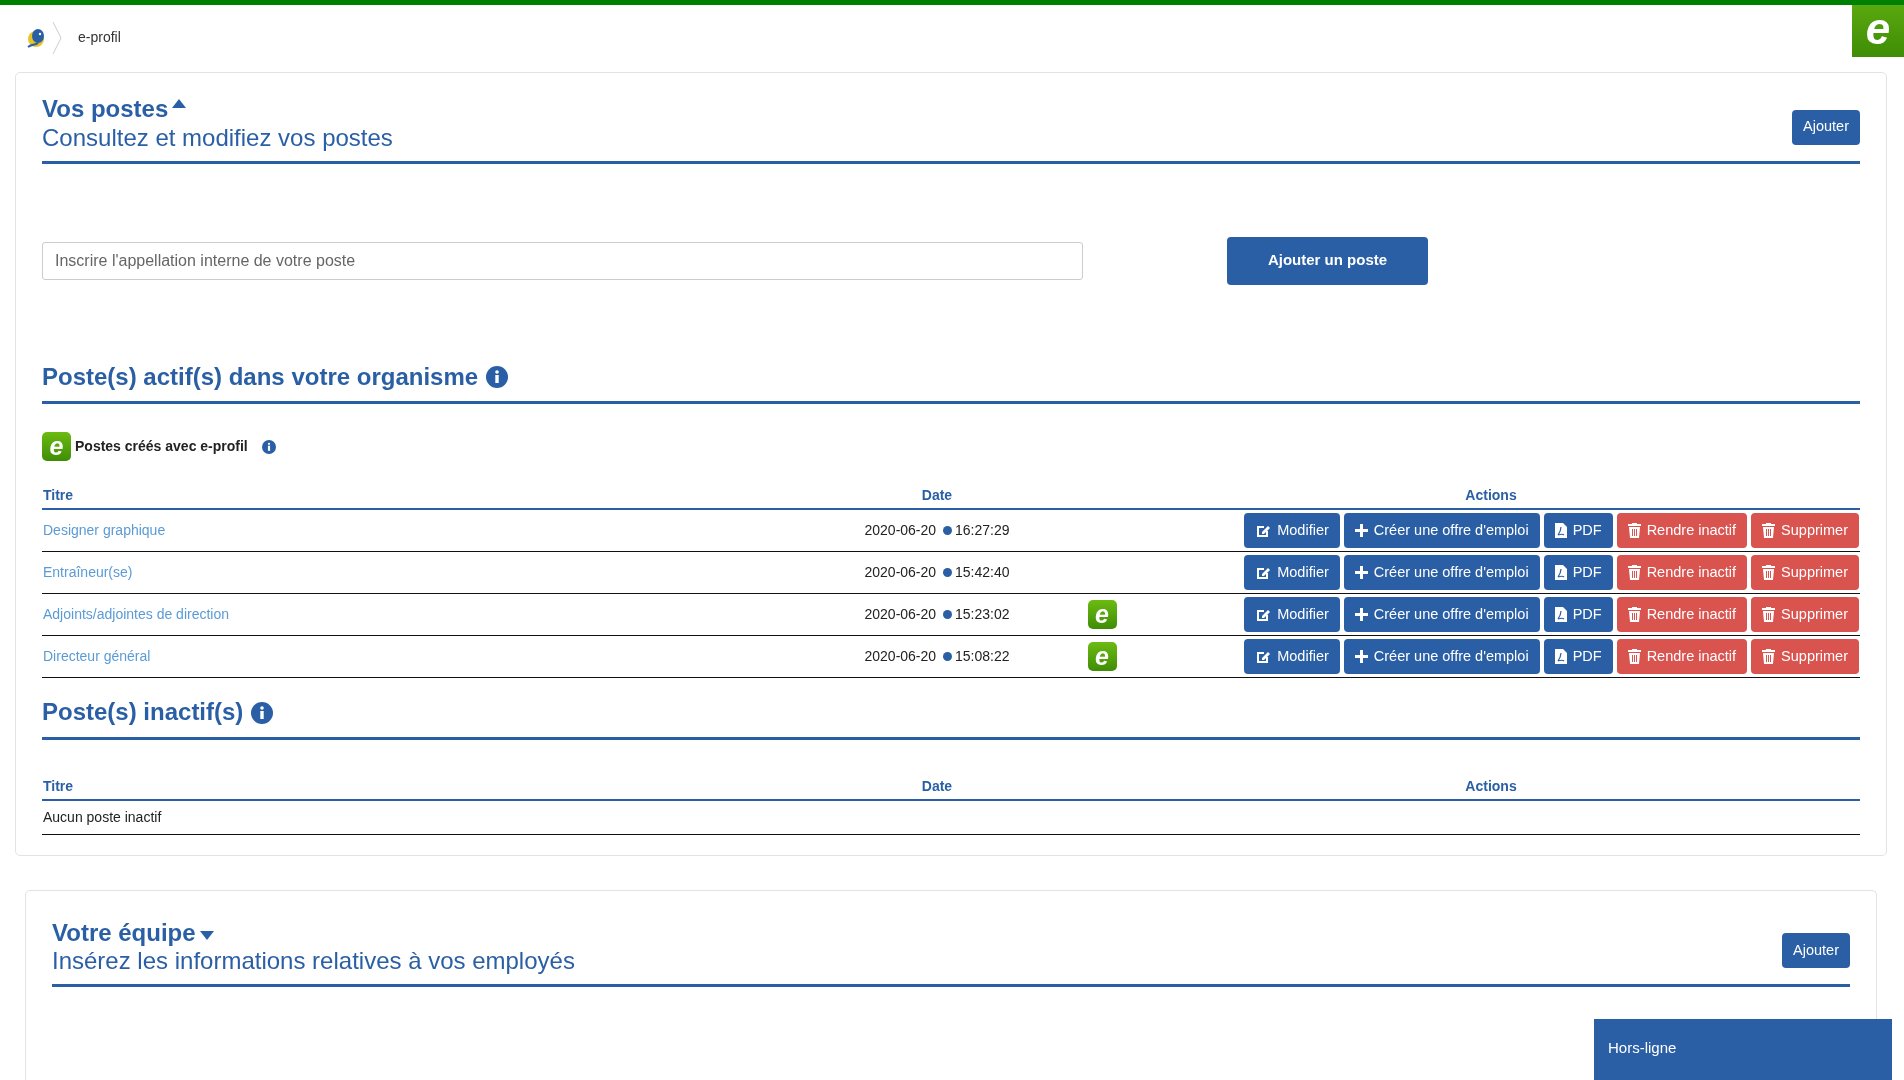  Describe the element at coordinates (161, 447) in the screenshot. I see `legend-label: Postes créés avec e-profil` at that location.